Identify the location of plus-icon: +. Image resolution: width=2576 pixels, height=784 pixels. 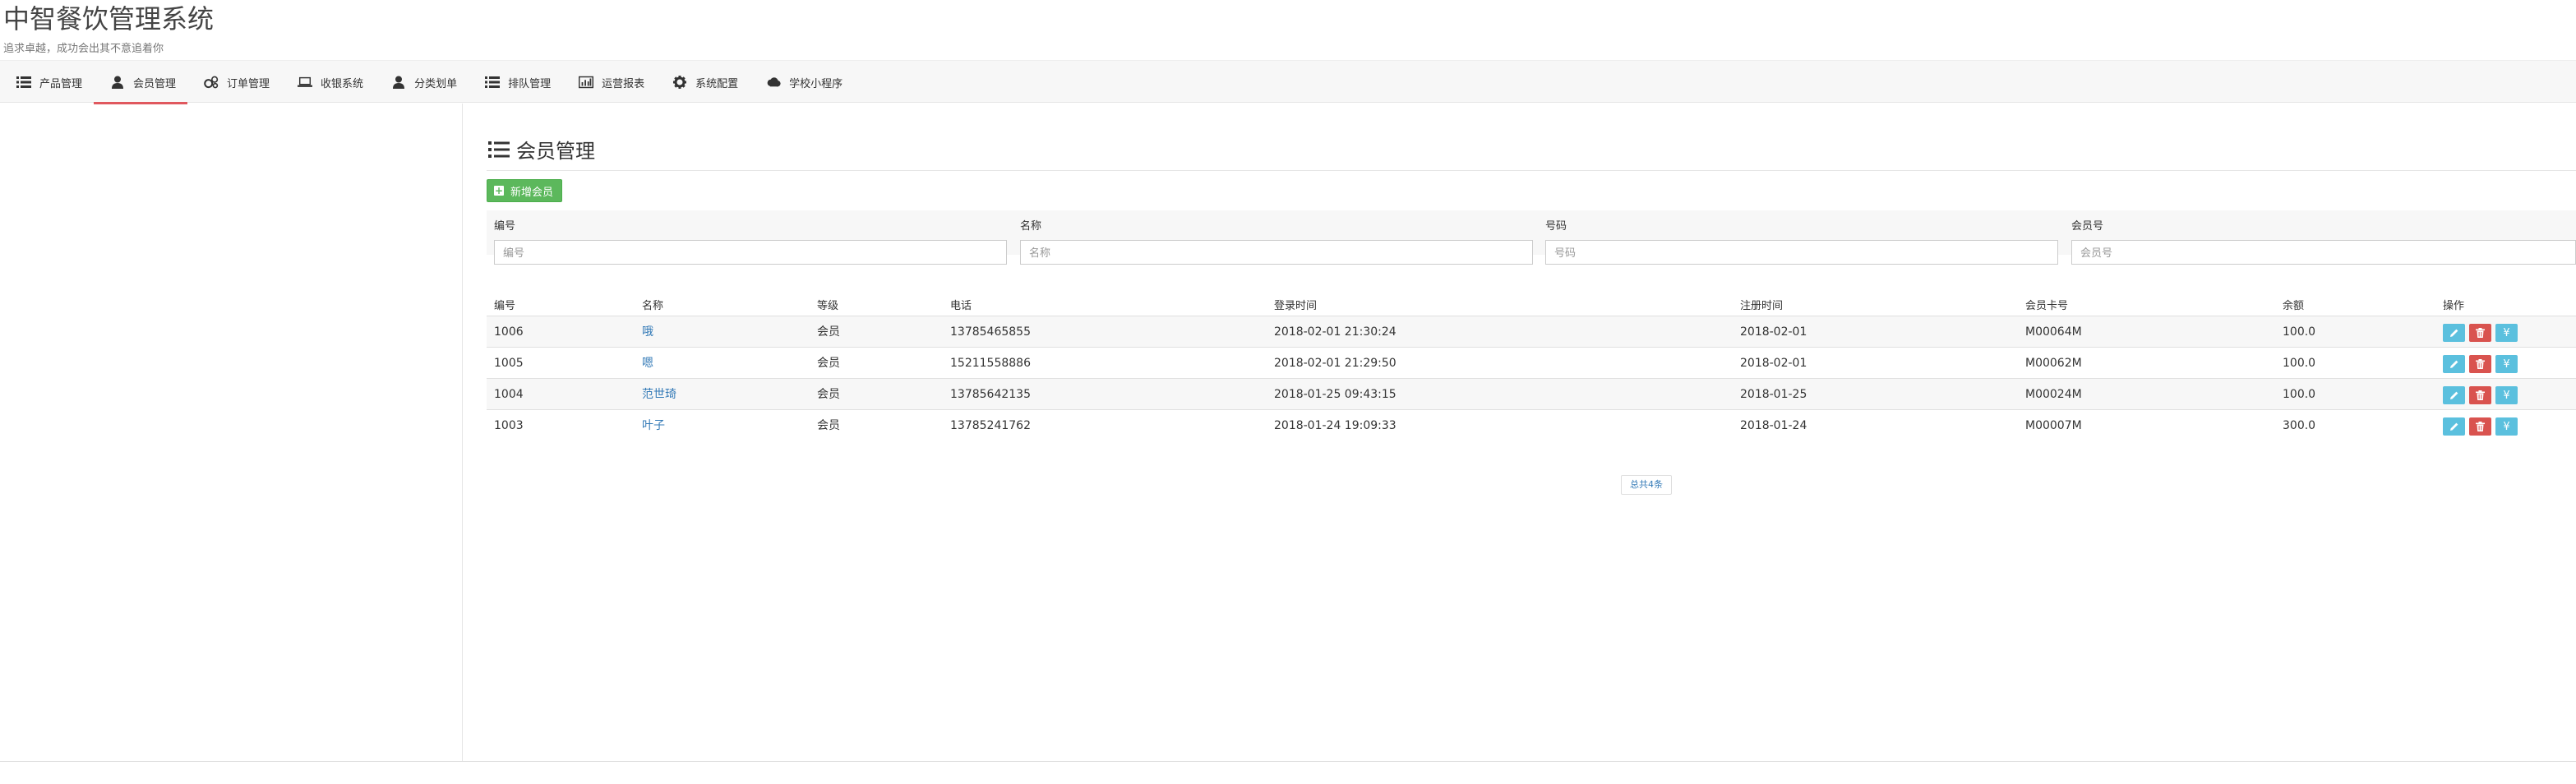
(499, 190).